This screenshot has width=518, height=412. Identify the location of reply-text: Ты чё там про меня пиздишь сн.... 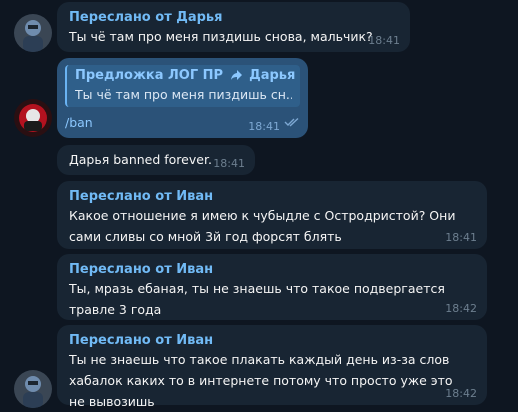
(183, 94).